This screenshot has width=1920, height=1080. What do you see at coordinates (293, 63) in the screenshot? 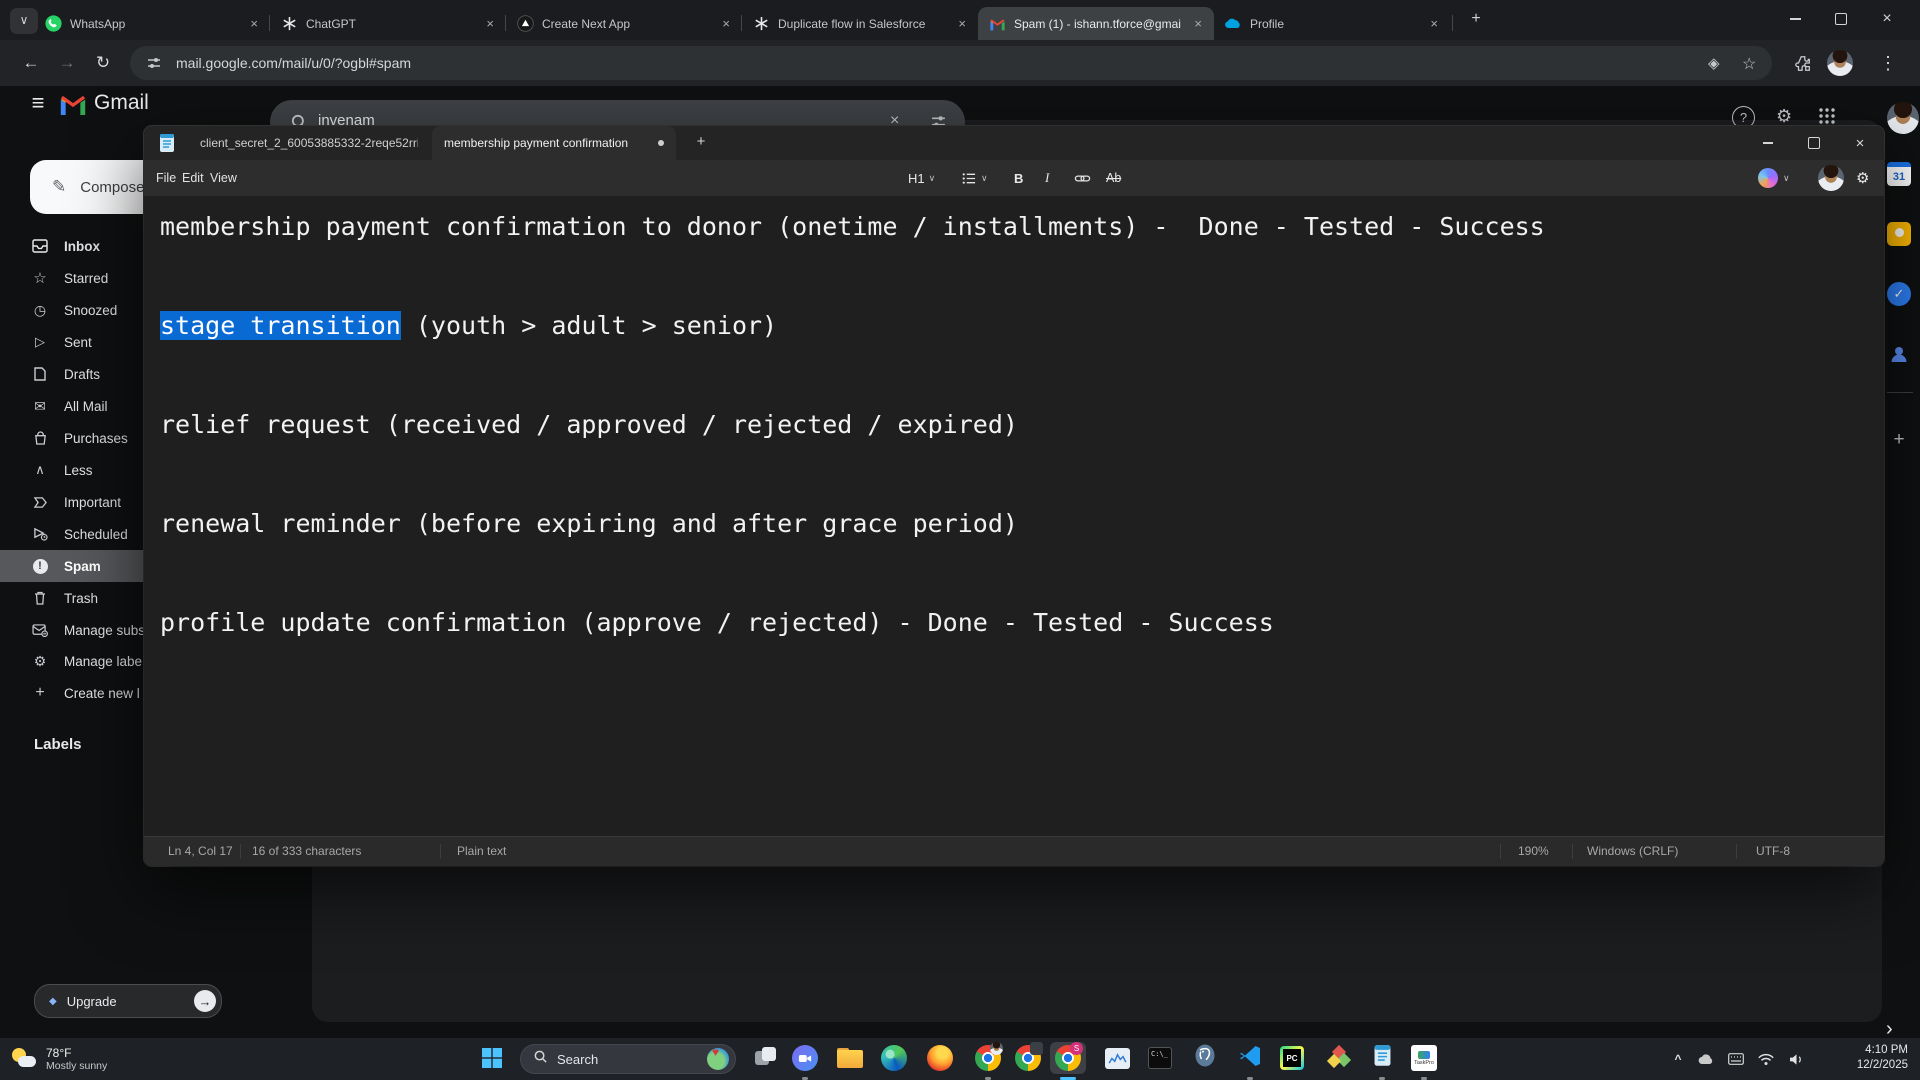
I see `url-text: mail.google.com/mail/u/0/?ogbl#spam` at bounding box center [293, 63].